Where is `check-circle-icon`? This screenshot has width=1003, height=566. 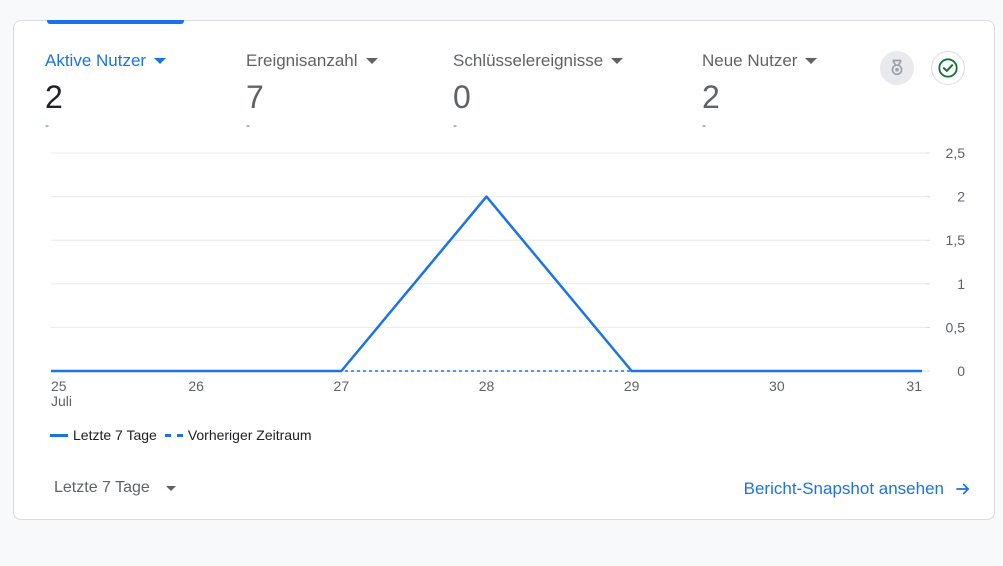 check-circle-icon is located at coordinates (948, 68).